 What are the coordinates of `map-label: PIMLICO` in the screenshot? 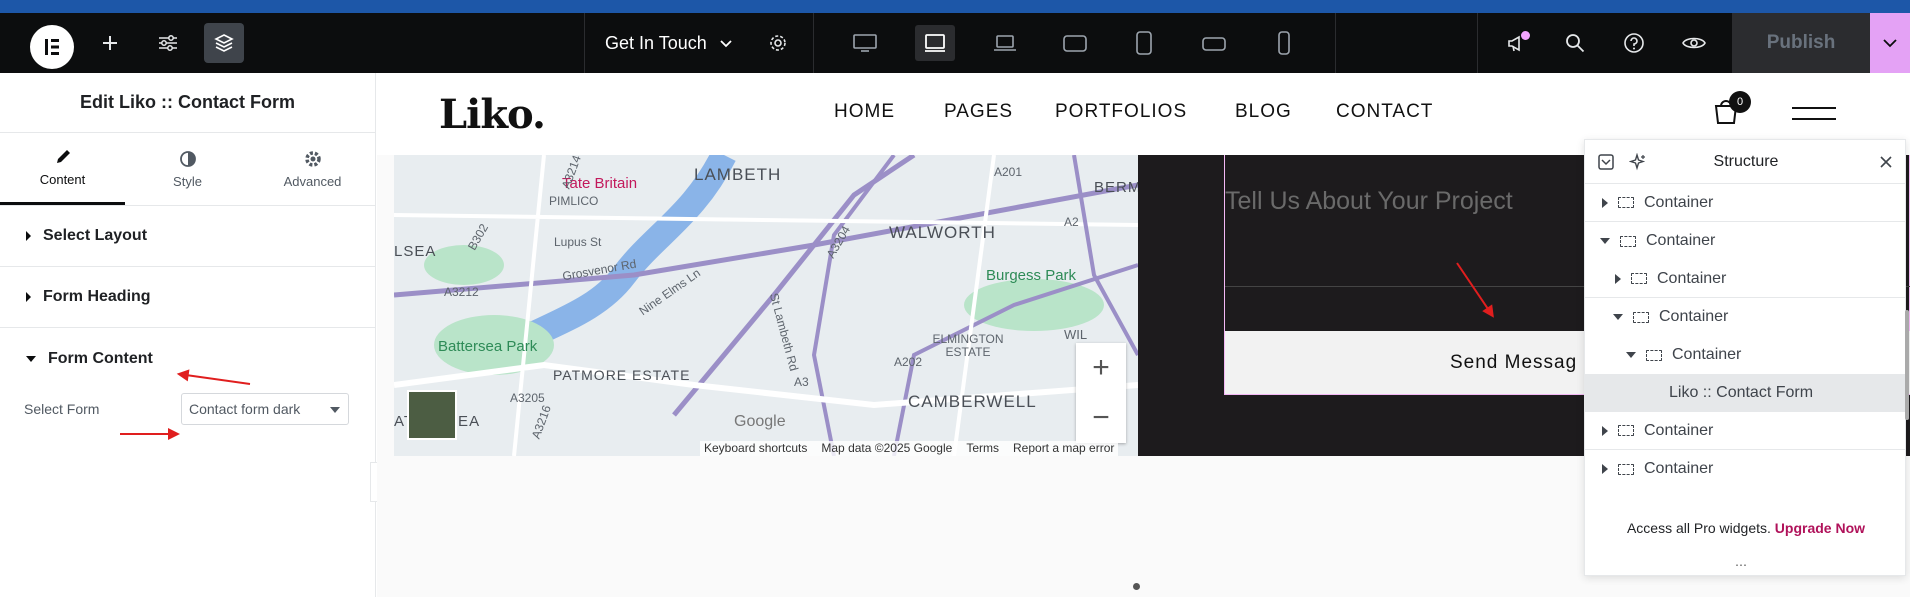 It's located at (574, 201).